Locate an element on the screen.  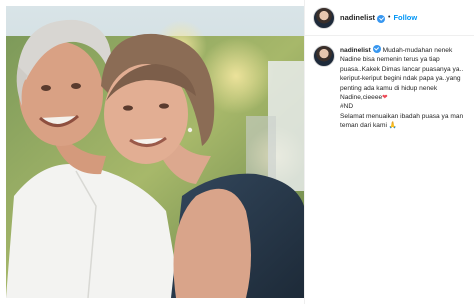
caption-avatar is located at coordinates (324, 56).